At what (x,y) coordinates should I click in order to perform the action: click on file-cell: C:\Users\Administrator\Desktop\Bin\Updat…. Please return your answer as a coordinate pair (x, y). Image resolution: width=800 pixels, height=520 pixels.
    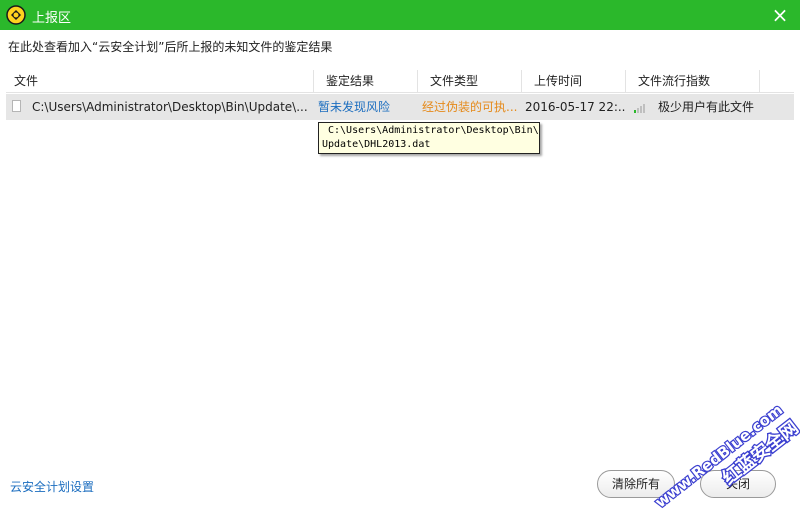
    Looking at the image, I should click on (160, 107).